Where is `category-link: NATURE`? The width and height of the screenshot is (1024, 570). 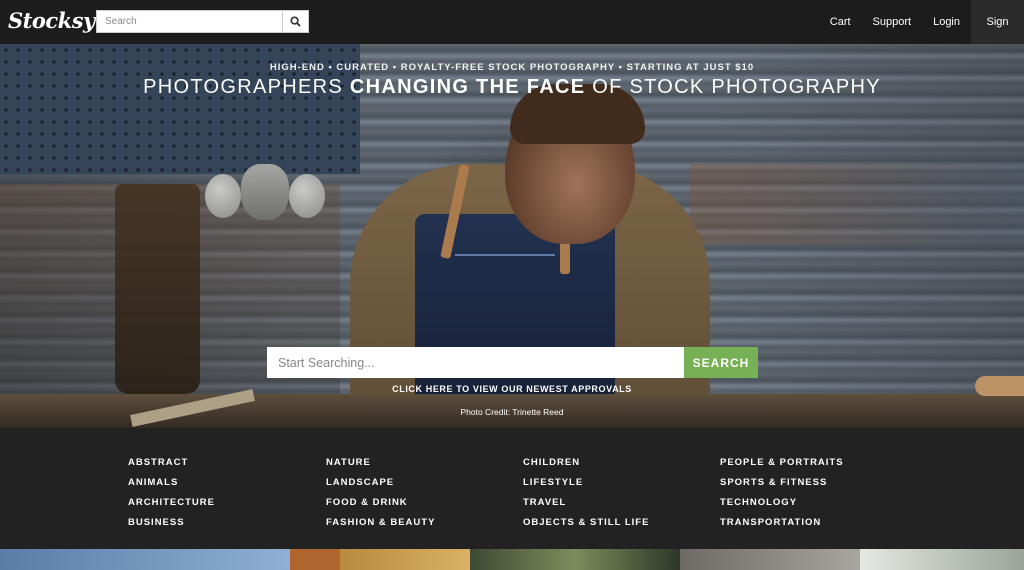
category-link: NATURE is located at coordinates (380, 463).